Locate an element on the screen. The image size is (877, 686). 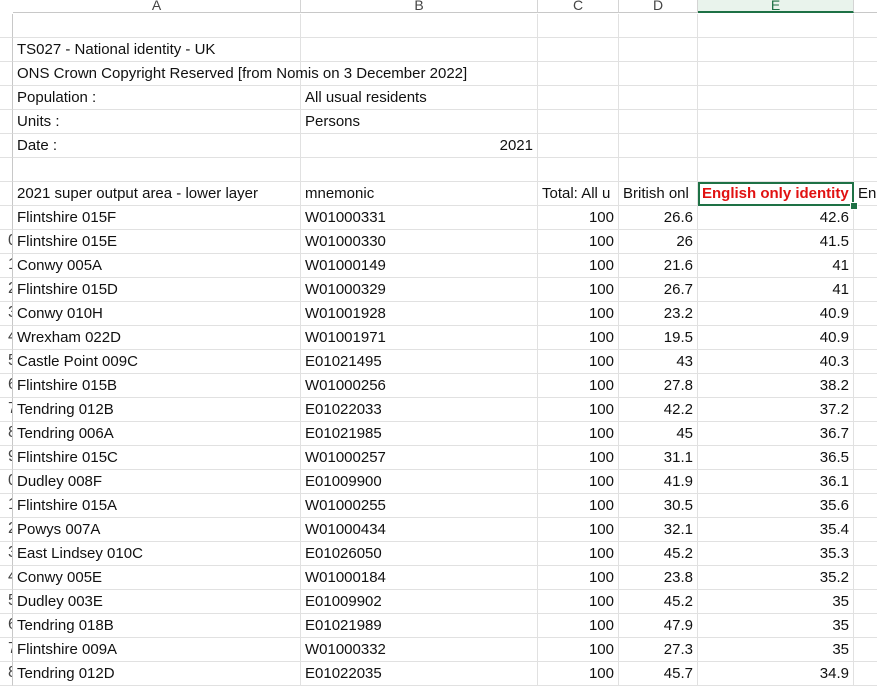
mnemonic-cell: E01009902 is located at coordinates (419, 602).